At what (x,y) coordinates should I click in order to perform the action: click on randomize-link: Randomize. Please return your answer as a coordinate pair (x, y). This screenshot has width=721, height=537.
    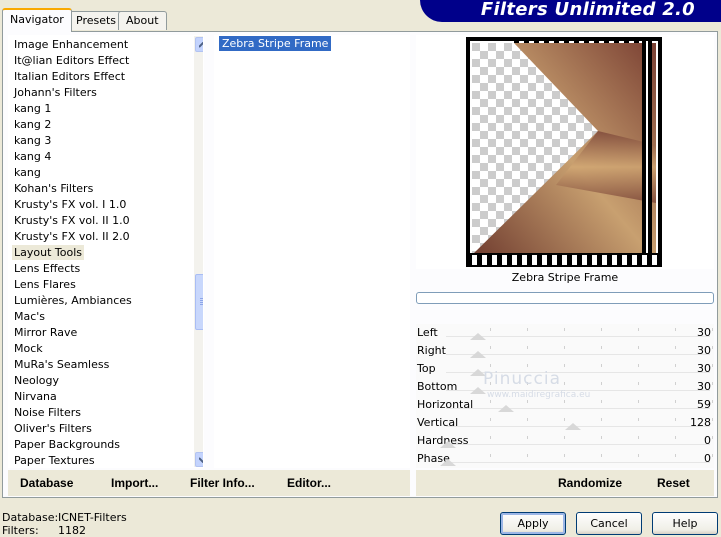
    Looking at the image, I should click on (590, 483).